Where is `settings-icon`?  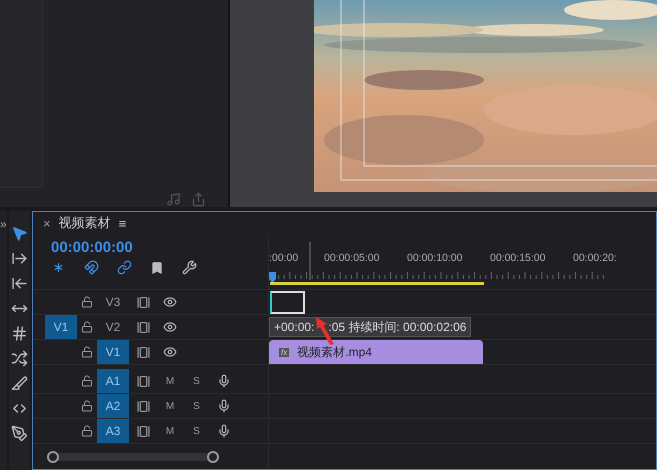
settings-icon is located at coordinates (189, 267).